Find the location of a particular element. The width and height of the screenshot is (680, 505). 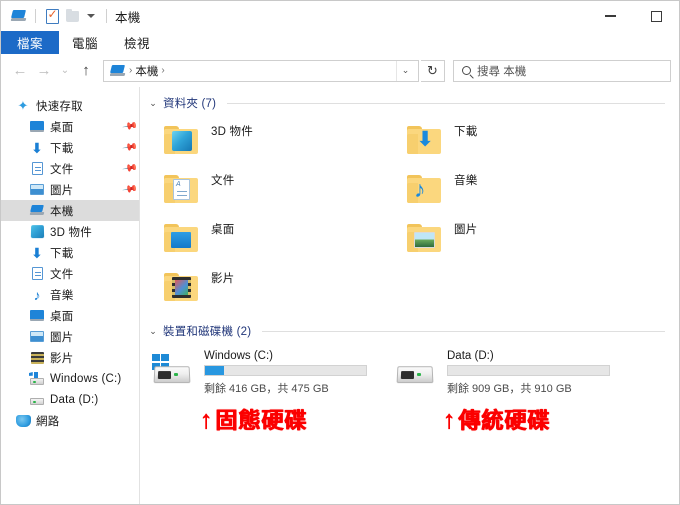

minimize-icon is located at coordinates (610, 16).